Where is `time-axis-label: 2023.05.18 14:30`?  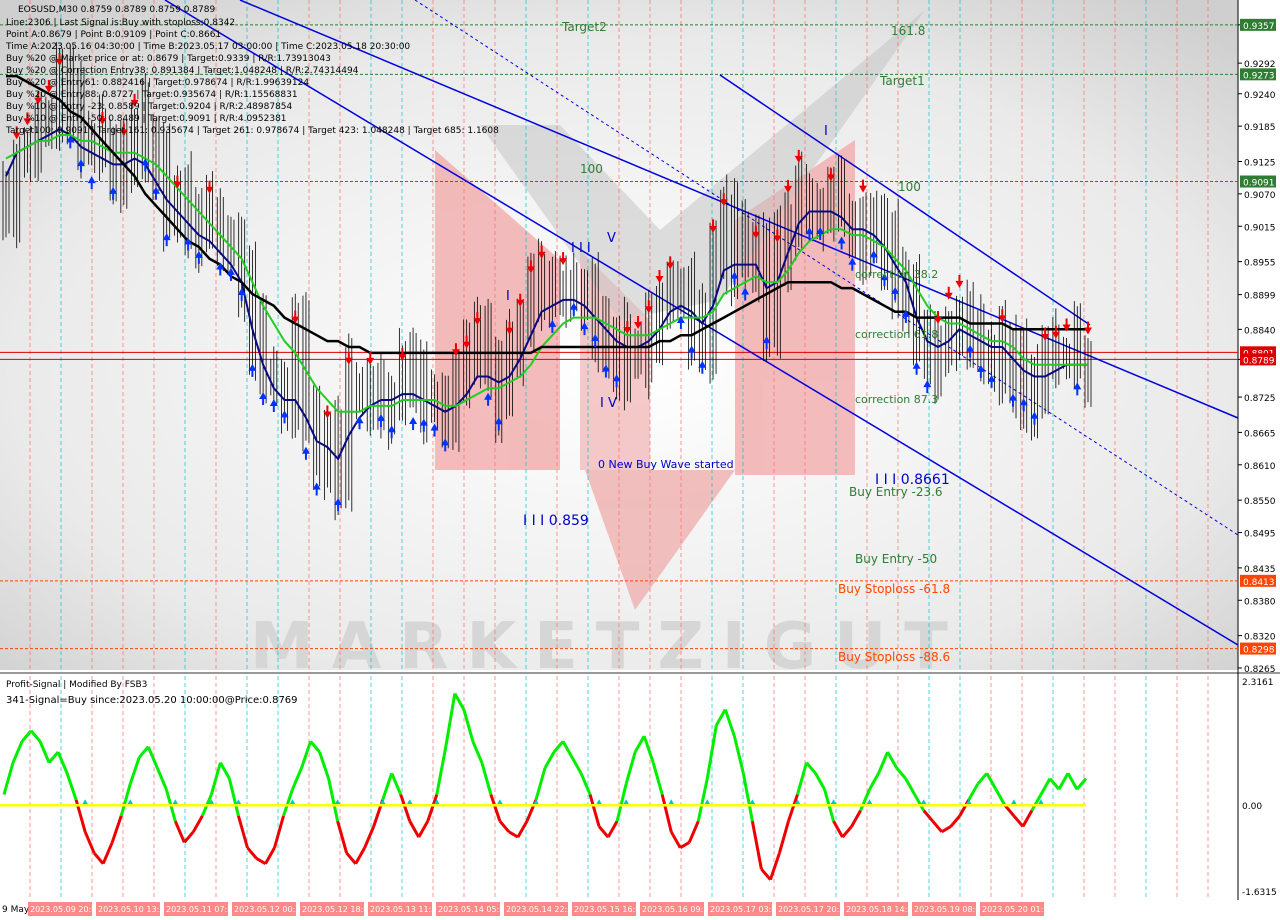
time-axis-label: 2023.05.18 14:30 is located at coordinates (881, 909).